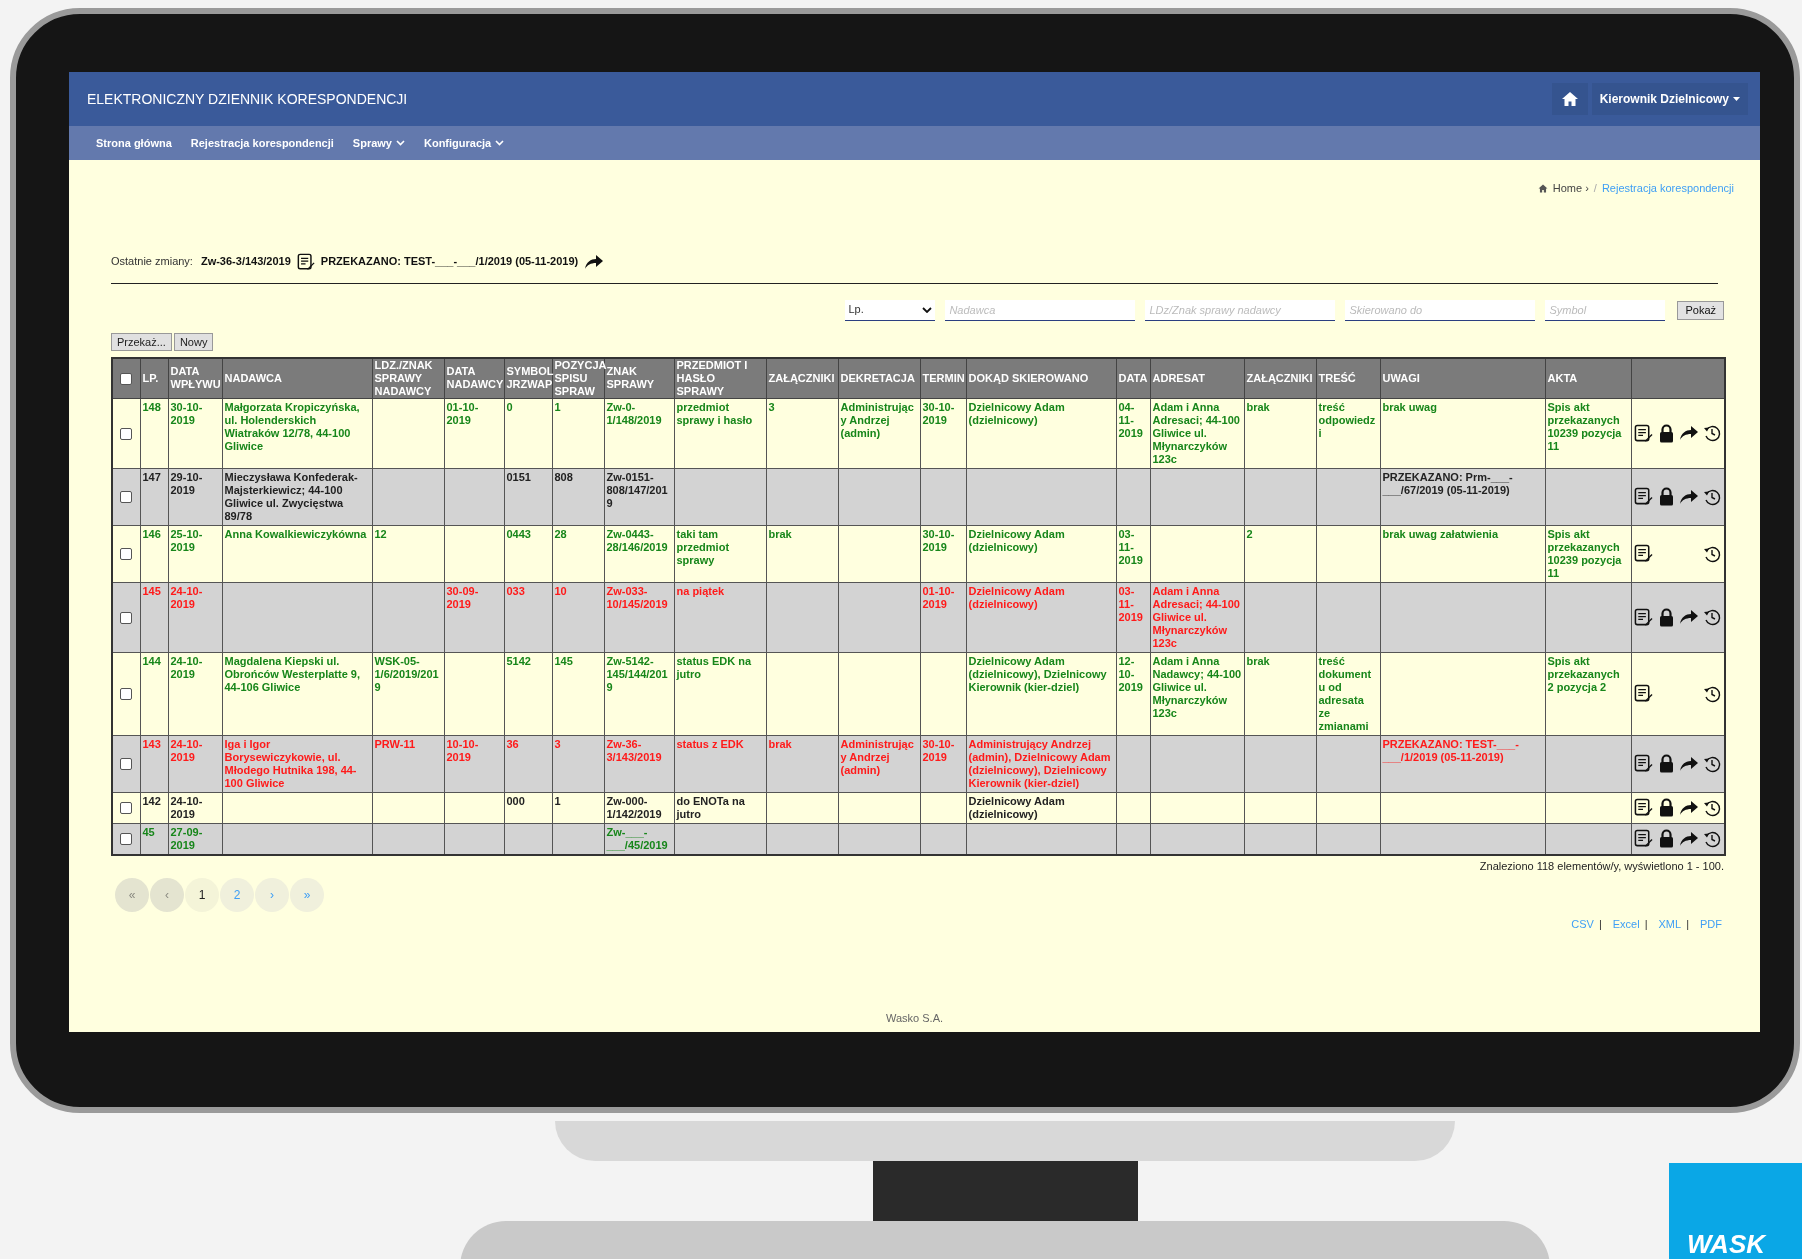 The width and height of the screenshot is (1802, 1259). I want to click on table-cell: 1, so click(578, 807).